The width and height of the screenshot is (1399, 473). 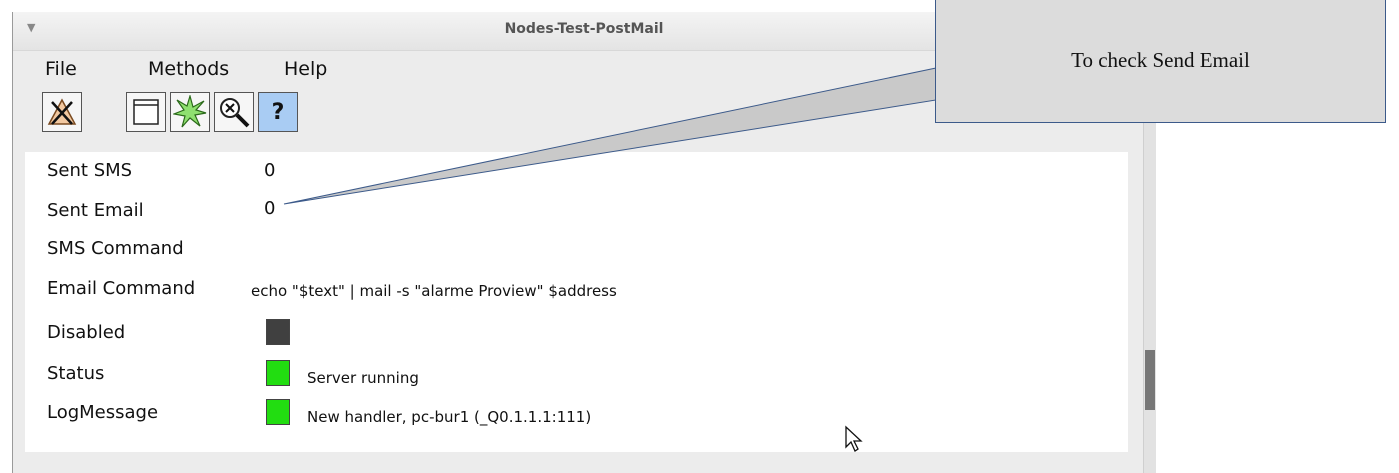 I want to click on open-window-icon, so click(x=146, y=112).